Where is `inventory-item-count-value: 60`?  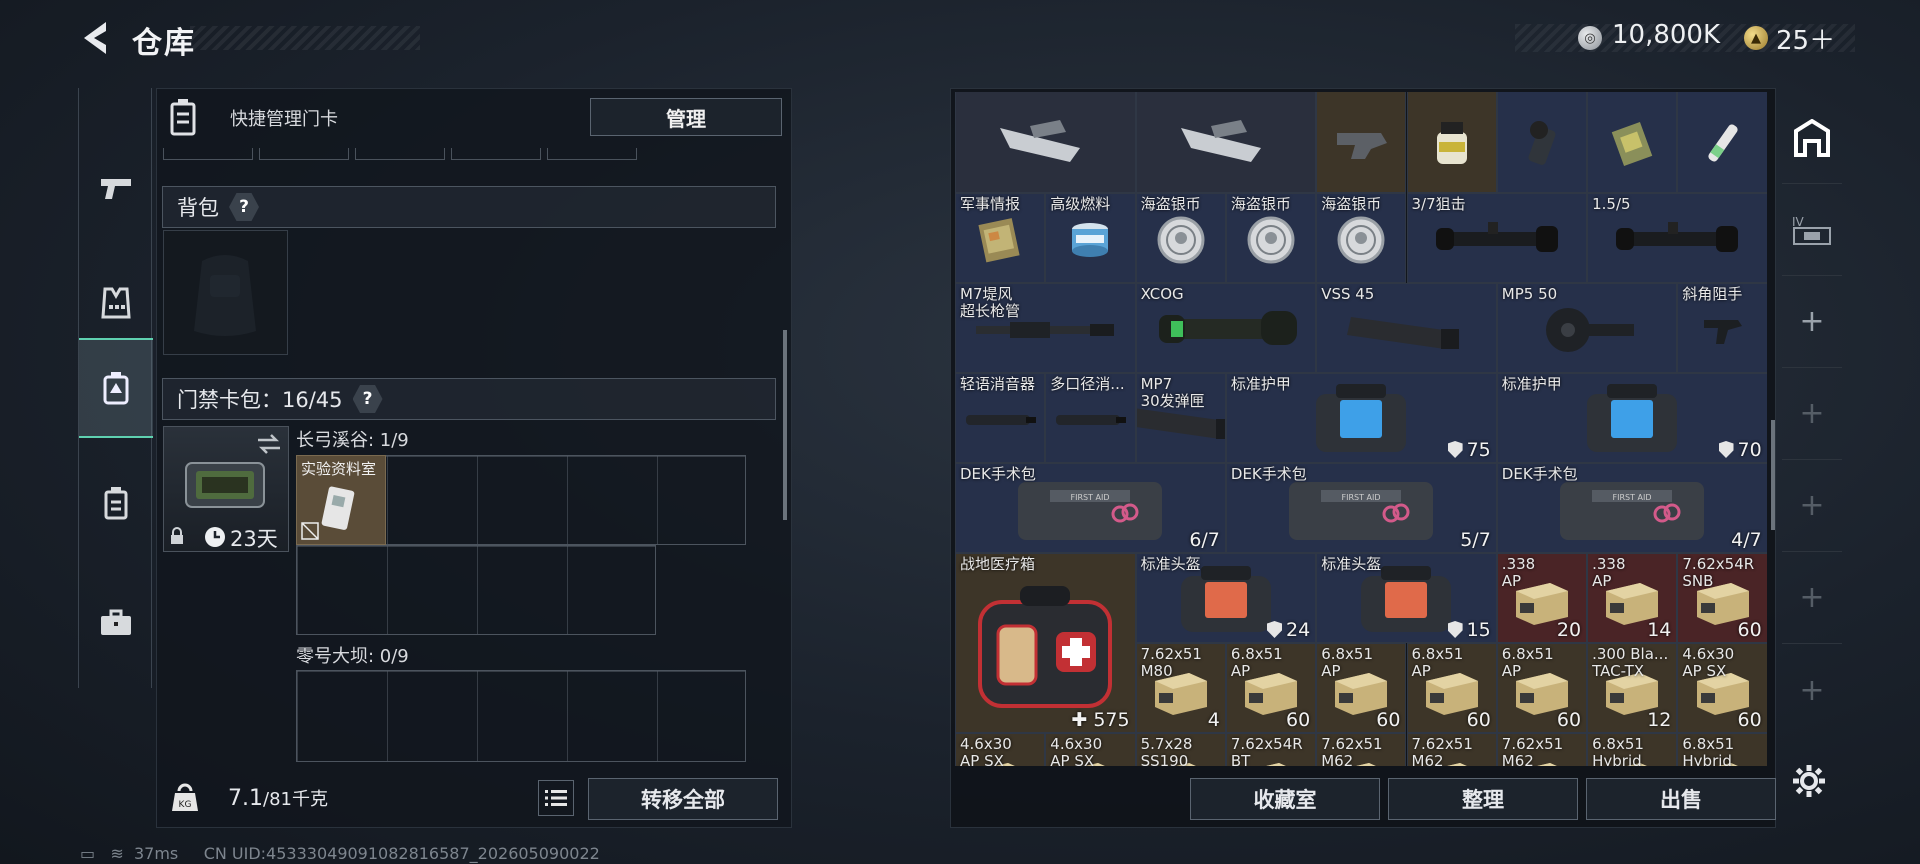
inventory-item-count-value: 60 is located at coordinates (1388, 720).